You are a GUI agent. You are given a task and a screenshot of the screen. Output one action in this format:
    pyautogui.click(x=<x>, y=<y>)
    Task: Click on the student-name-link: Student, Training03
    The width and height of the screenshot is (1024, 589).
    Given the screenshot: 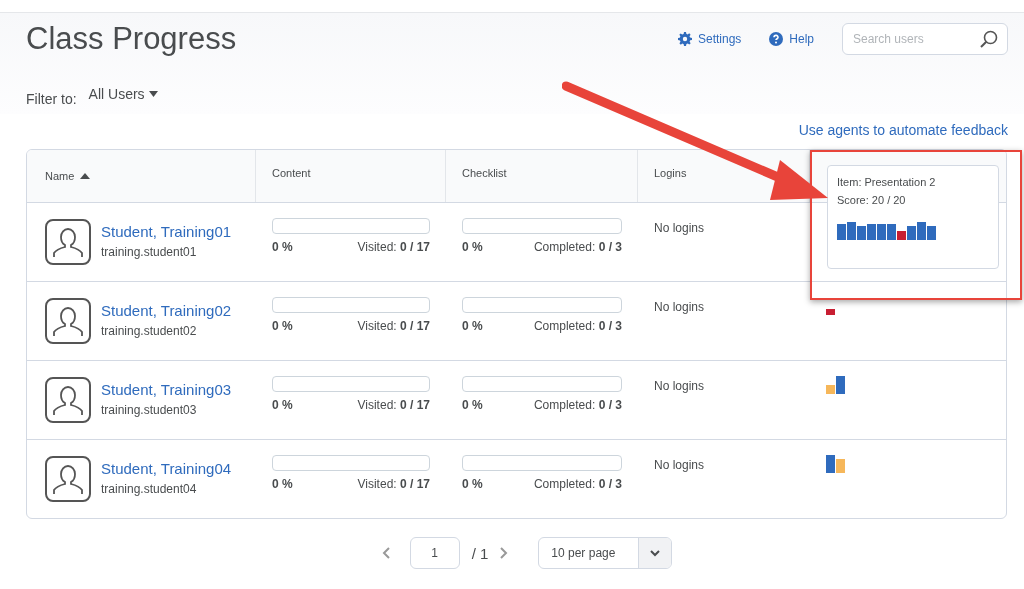 What is the action you would take?
    pyautogui.click(x=166, y=389)
    